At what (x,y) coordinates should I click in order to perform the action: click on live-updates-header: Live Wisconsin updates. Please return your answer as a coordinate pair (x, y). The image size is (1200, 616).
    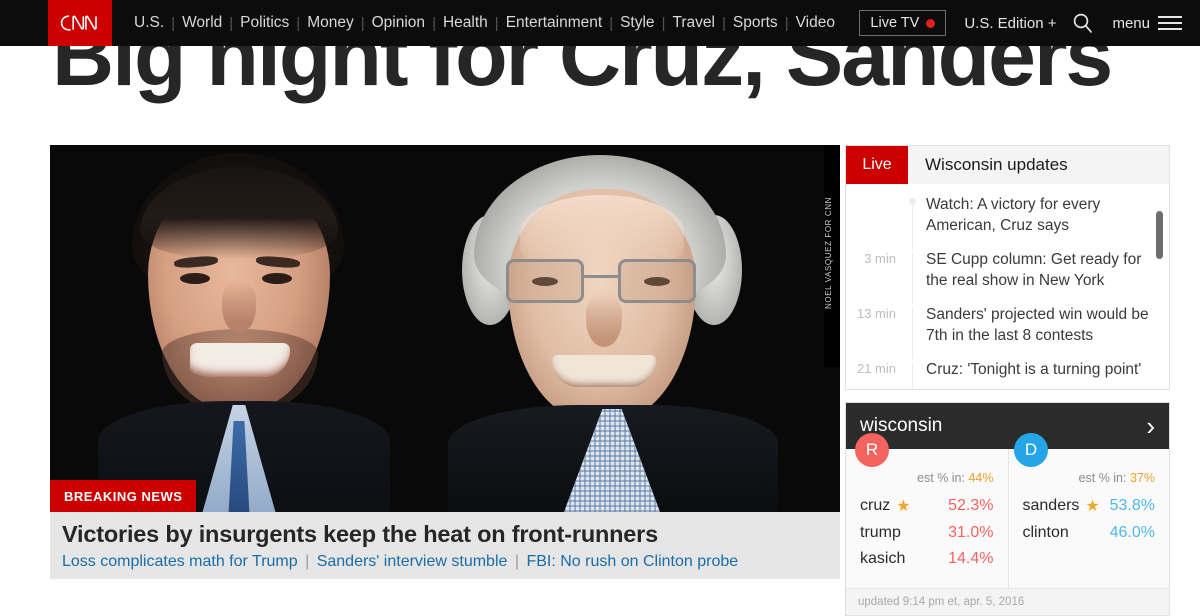
    Looking at the image, I should click on (1007, 165).